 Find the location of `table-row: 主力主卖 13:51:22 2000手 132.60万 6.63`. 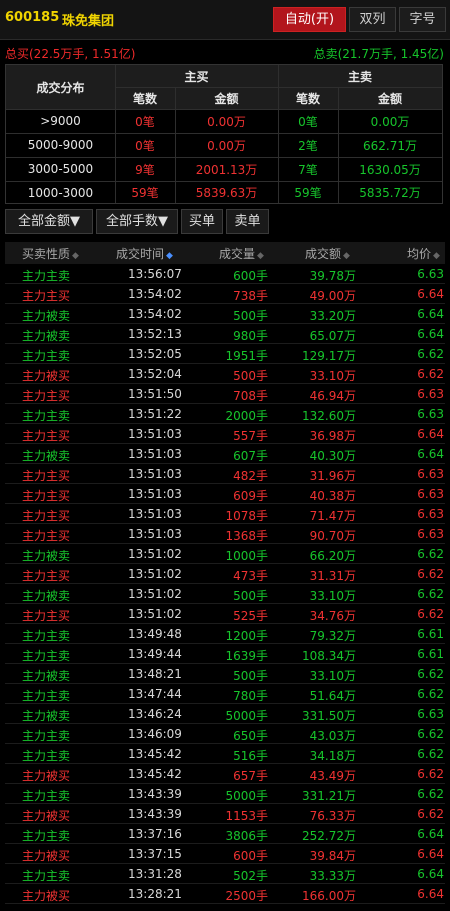

table-row: 主力主卖 13:51:22 2000手 132.60万 6.63 is located at coordinates (225, 414).